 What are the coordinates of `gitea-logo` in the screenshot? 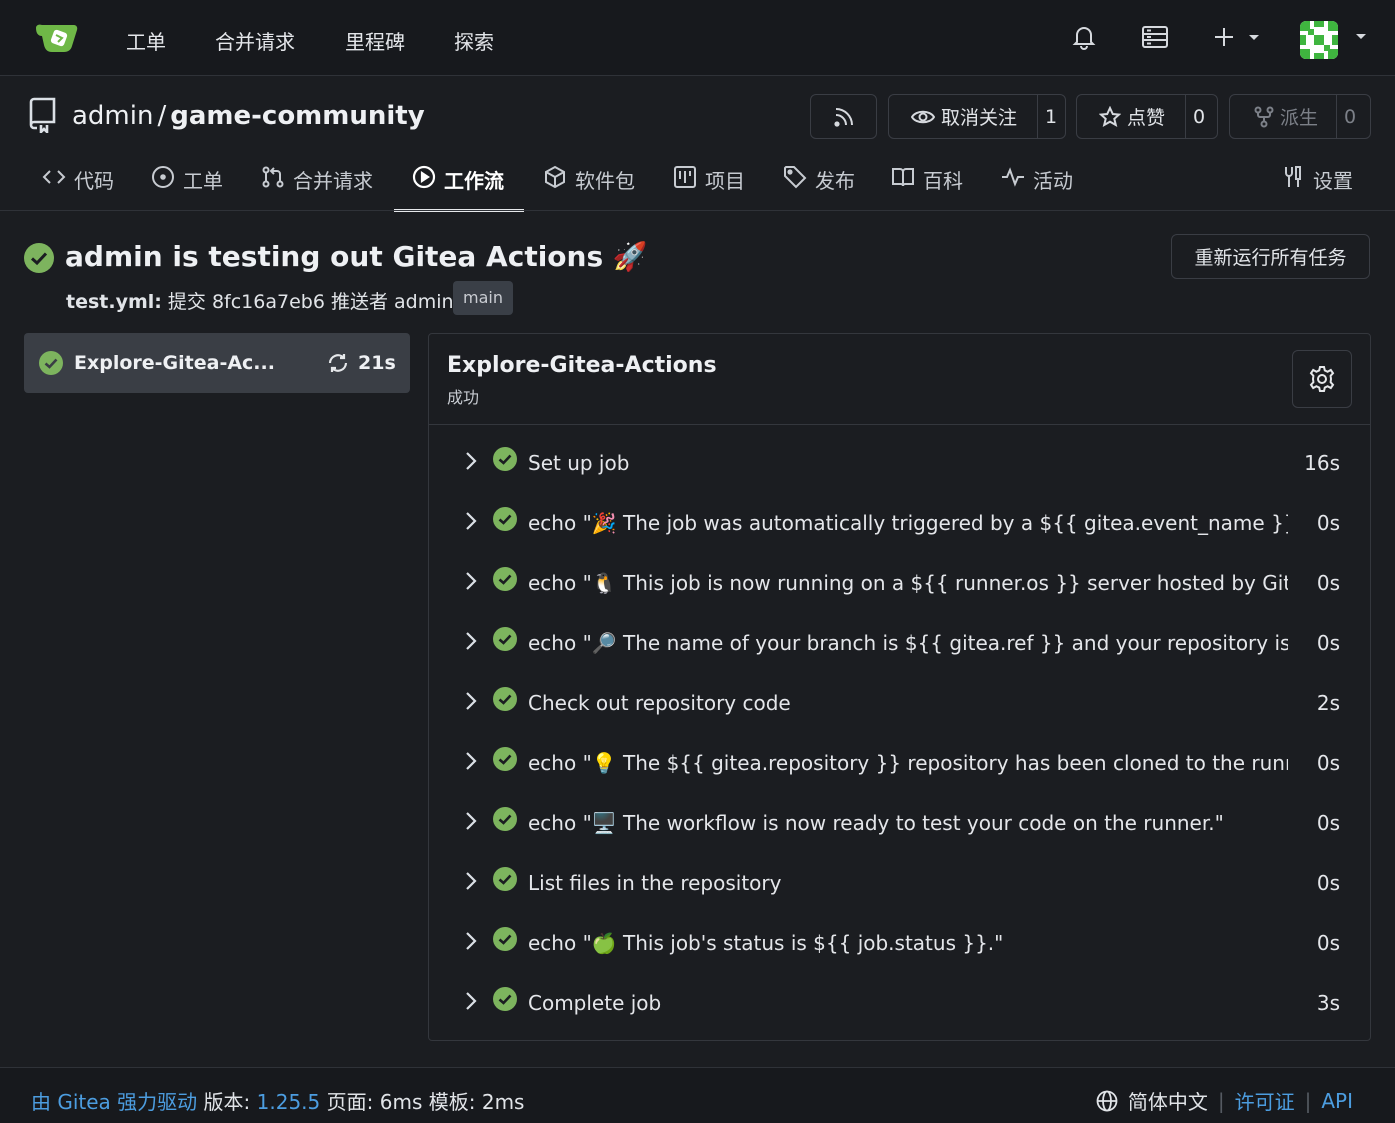 It's located at (57, 38).